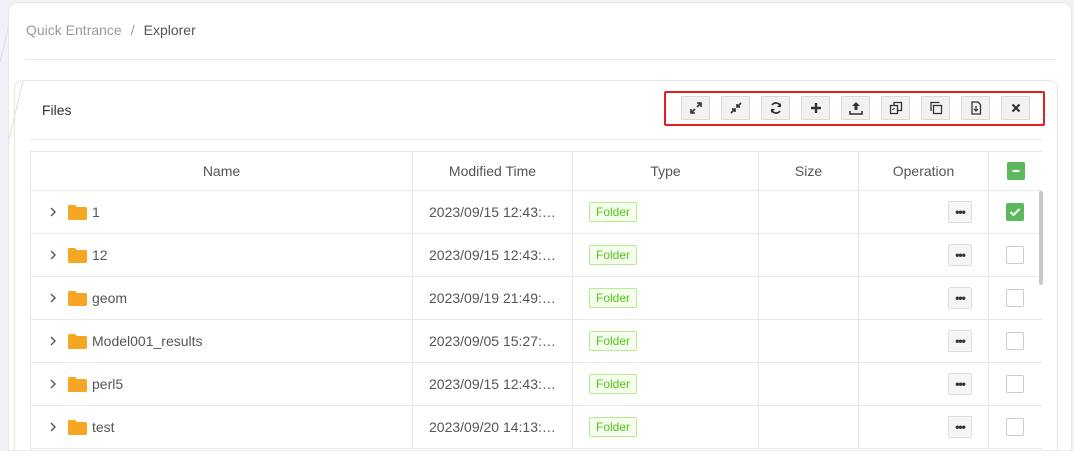 This screenshot has height=451, width=1074. Describe the element at coordinates (169, 30) in the screenshot. I see `breadcrumb-item-explorer: Explorer` at that location.